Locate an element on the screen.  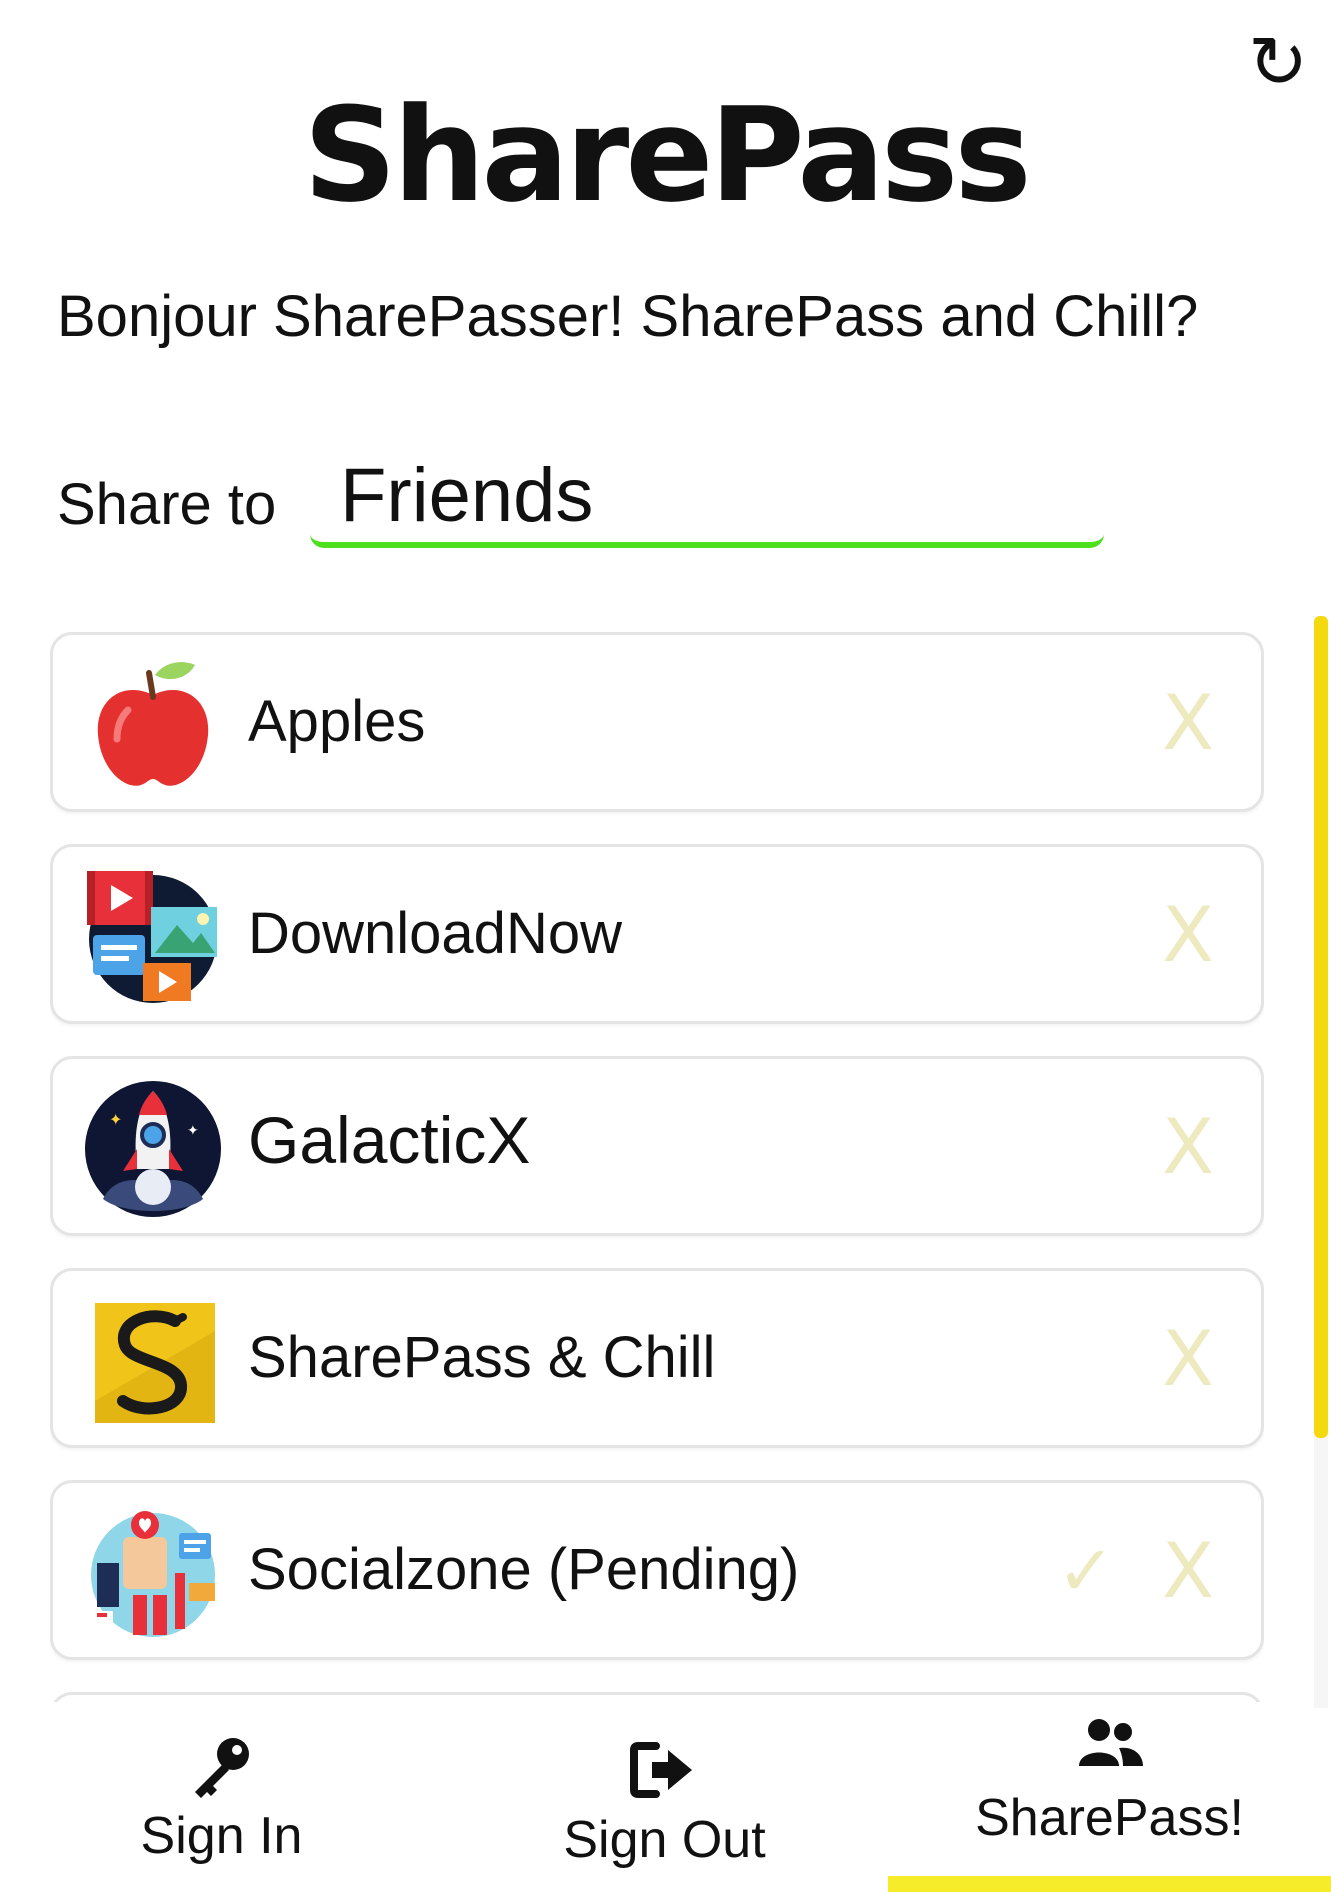
share-to-input is located at coordinates (707, 498).